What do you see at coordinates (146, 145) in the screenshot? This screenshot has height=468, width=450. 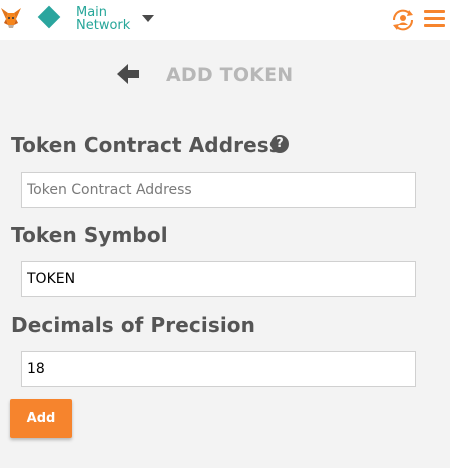 I see `contract-address-label: Token Contract Address` at bounding box center [146, 145].